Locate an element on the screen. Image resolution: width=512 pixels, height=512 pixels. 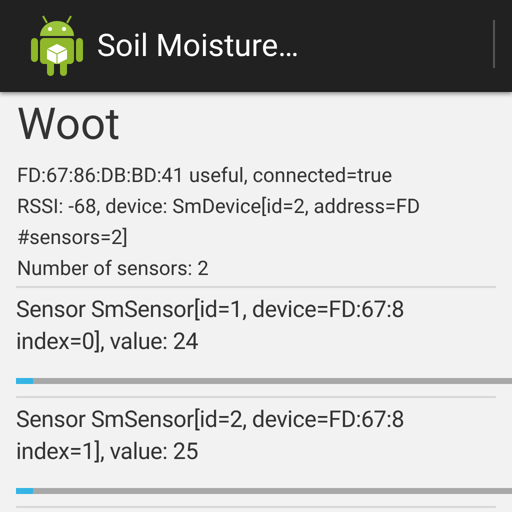
info-text: RSSI: -68, device: SmDevice[id=2, address=FD is located at coordinates (218, 206).